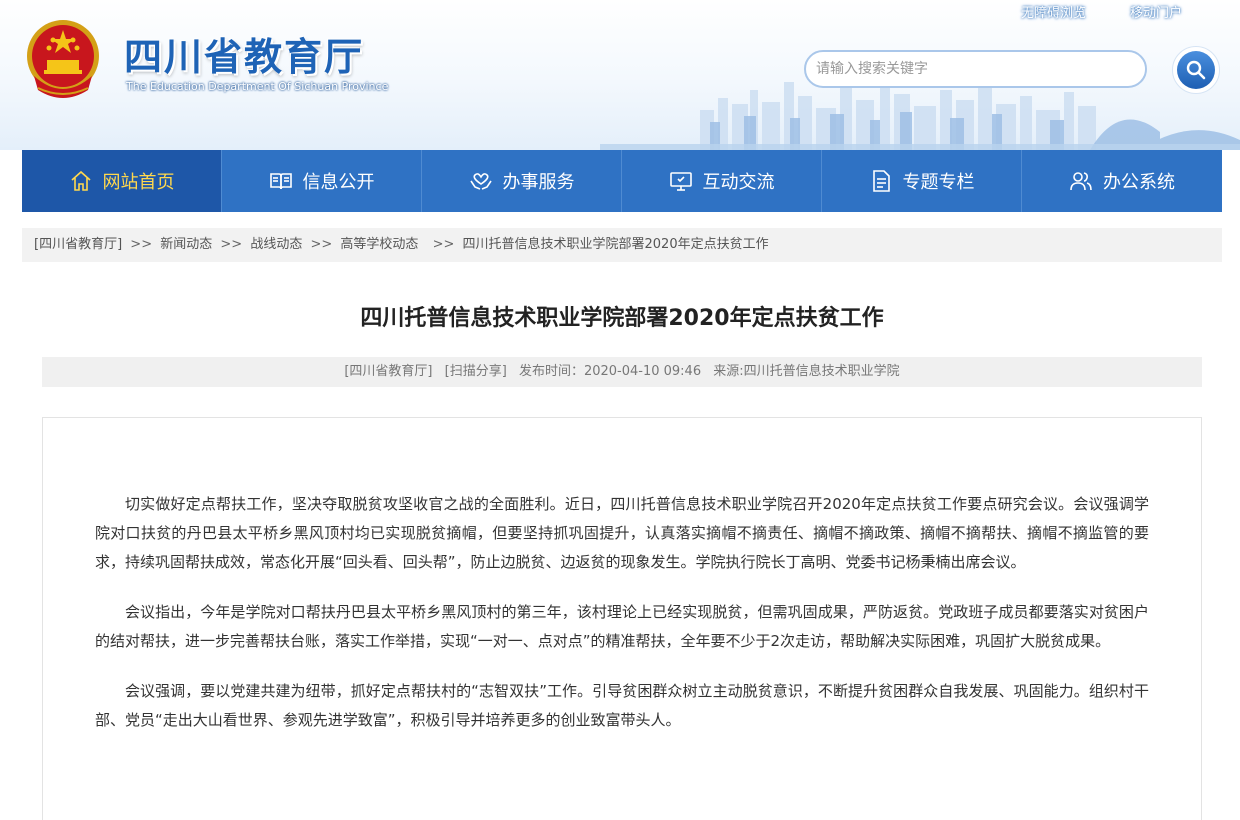 Image resolution: width=1240 pixels, height=820 pixels. What do you see at coordinates (806, 371) in the screenshot?
I see `meta-source: 来源:四川托普信息技术职业学院` at bounding box center [806, 371].